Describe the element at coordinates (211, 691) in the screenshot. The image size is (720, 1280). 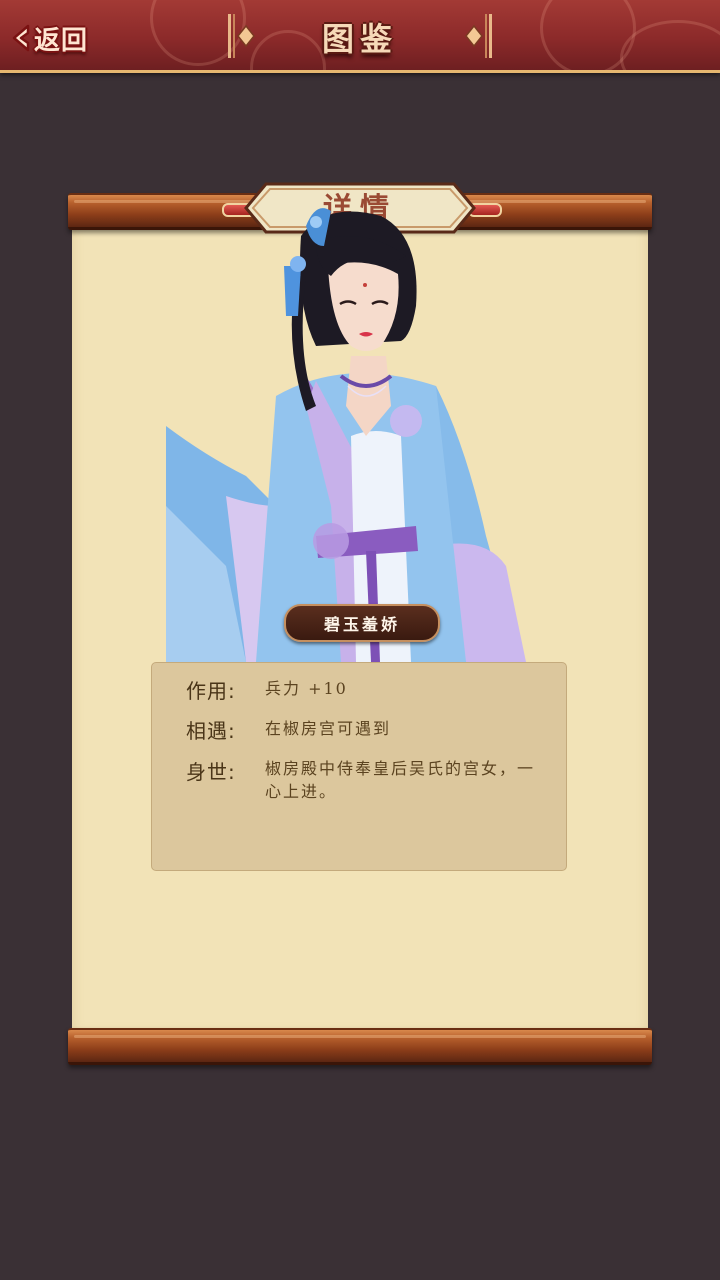
I see `effect-label: 作用:` at that location.